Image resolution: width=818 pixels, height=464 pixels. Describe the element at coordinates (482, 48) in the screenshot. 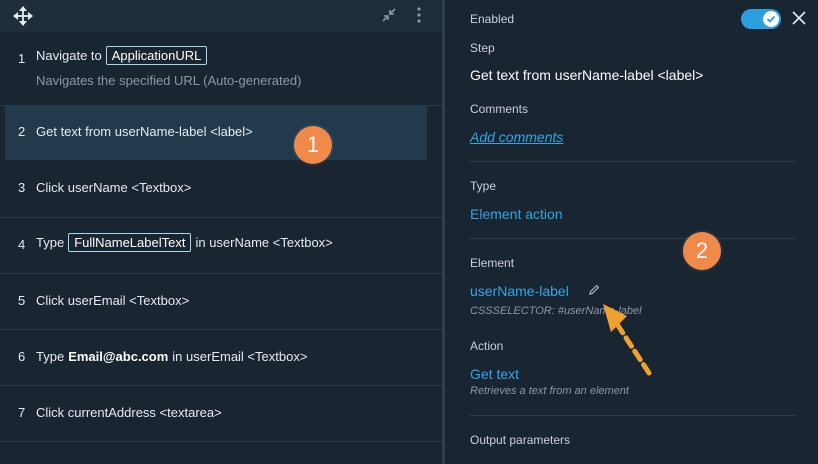

I see `step-label: Step` at that location.